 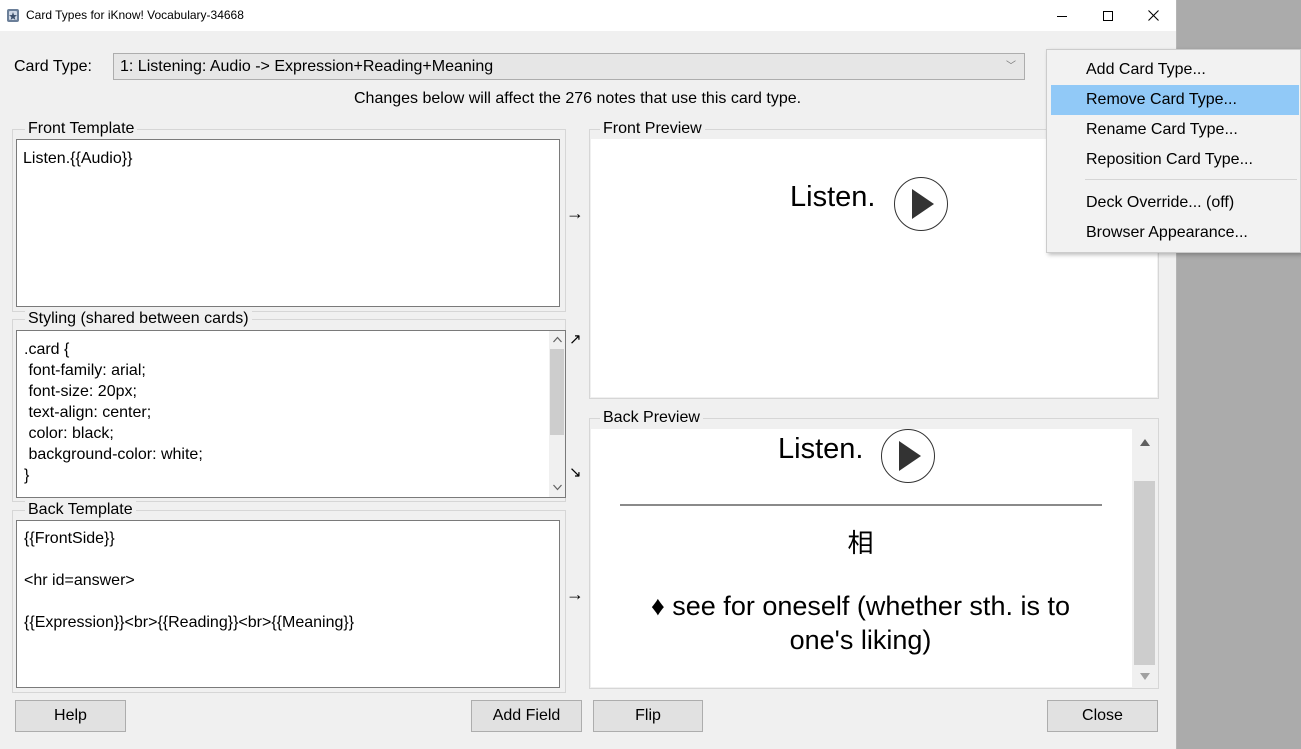 I want to click on back-preview-scrollbar, so click(x=1144, y=558).